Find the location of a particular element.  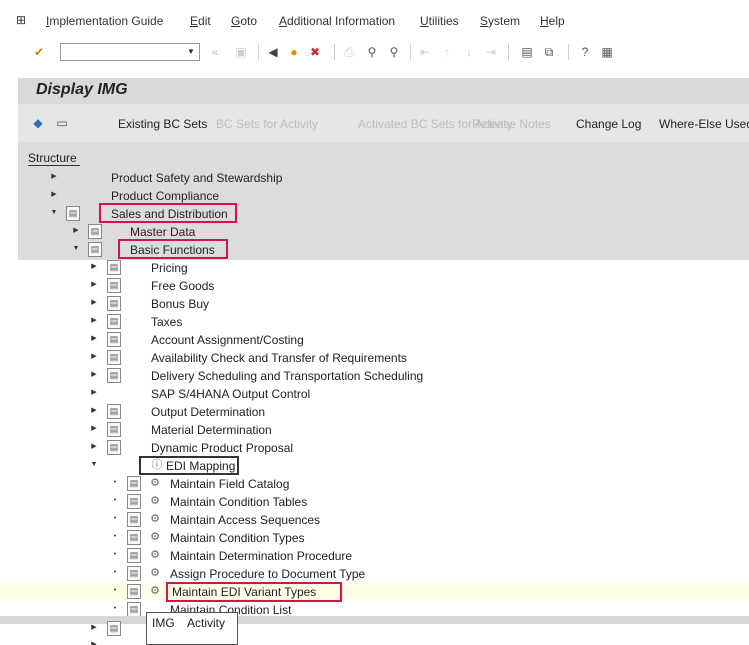

find-icon: ⚲ is located at coordinates (372, 52).